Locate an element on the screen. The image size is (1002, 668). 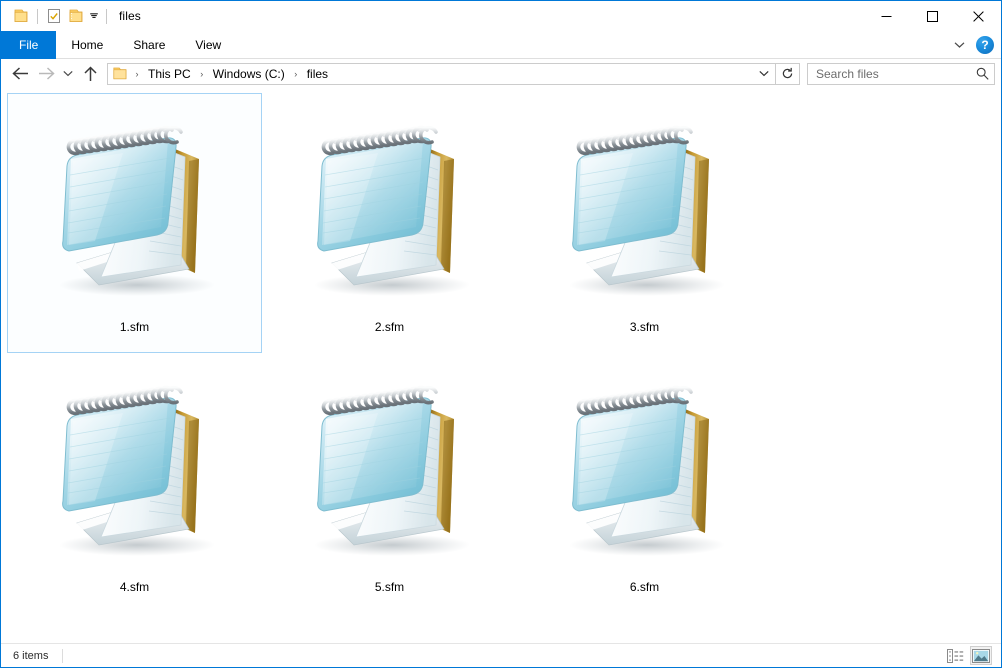
file-item-3: 3.sfm is located at coordinates (644, 223).